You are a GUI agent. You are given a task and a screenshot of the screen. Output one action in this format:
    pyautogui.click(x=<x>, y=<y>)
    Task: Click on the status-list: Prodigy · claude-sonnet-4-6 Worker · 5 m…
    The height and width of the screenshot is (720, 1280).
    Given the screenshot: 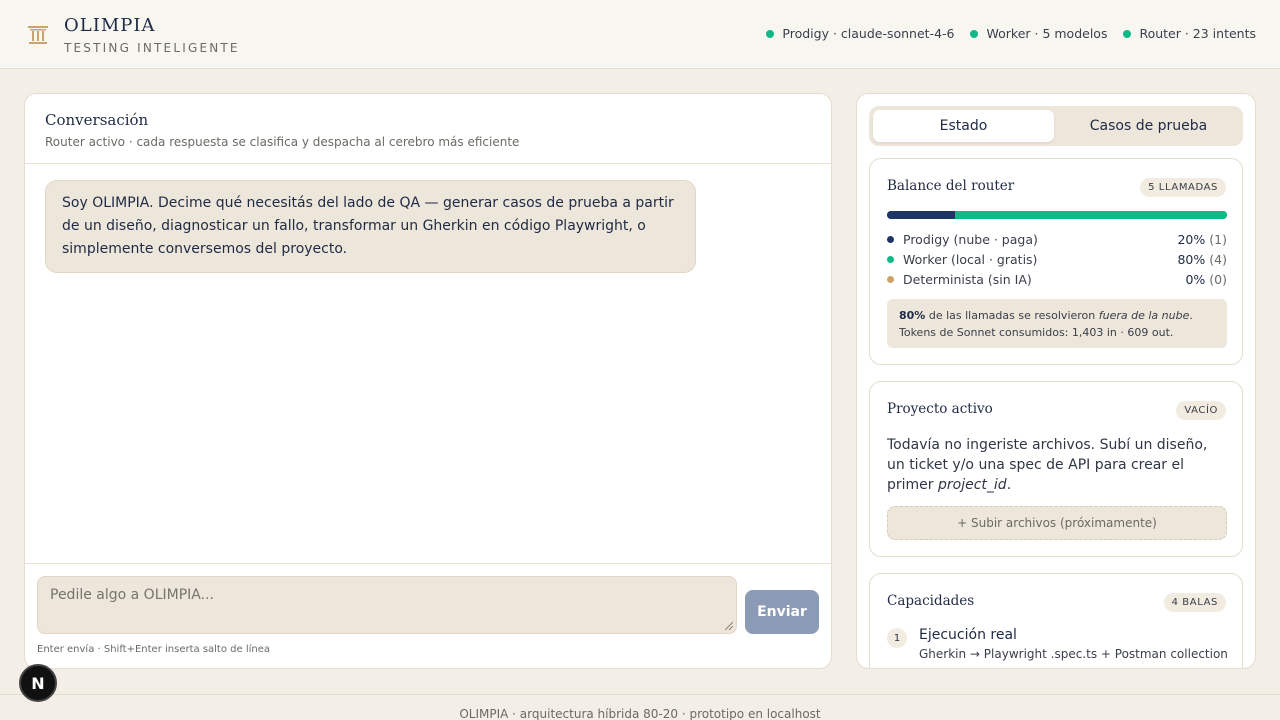 What is the action you would take?
    pyautogui.click(x=1011, y=33)
    